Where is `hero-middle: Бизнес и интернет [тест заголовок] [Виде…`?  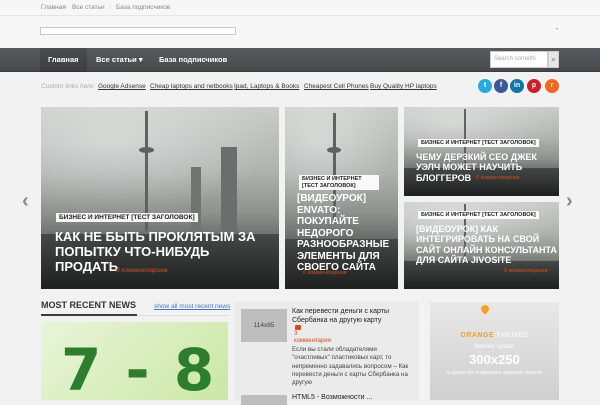
hero-middle: Бизнес и интернет [тест заголовок] [Виде… is located at coordinates (341, 198).